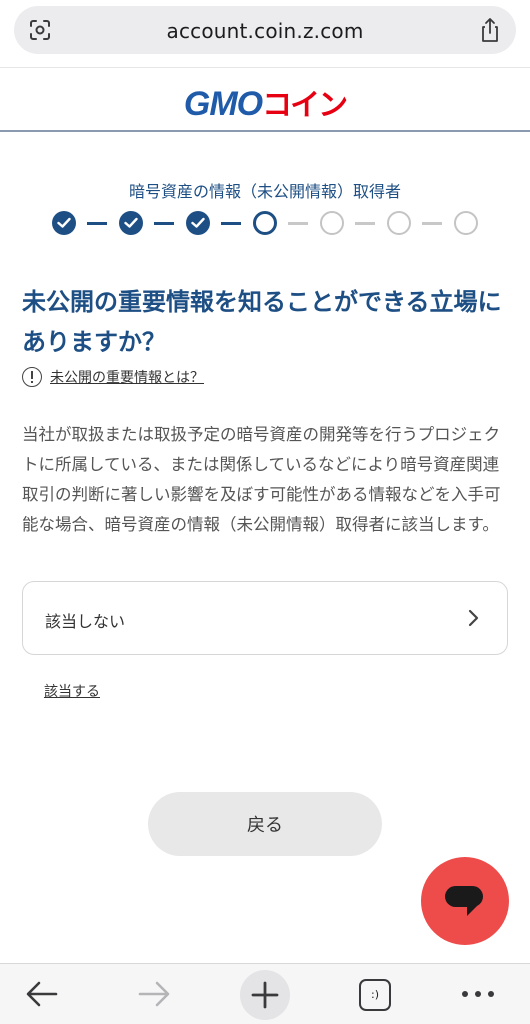 Image resolution: width=530 pixels, height=1024 pixels. I want to click on help-link-row: 未公開の重要情報とは？, so click(113, 377).